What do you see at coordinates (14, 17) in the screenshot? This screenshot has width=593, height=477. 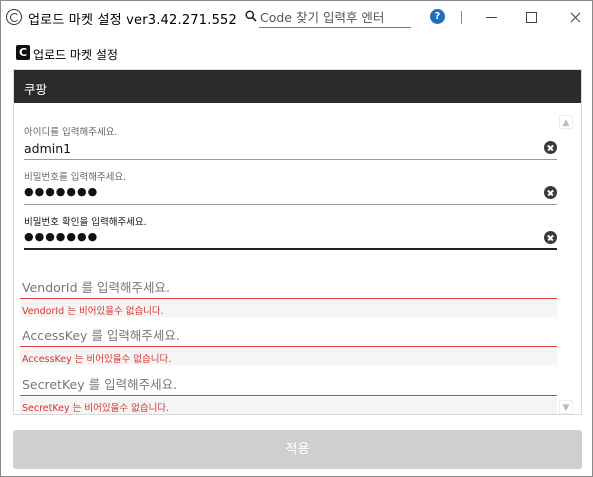 I see `app-logo-icon` at bounding box center [14, 17].